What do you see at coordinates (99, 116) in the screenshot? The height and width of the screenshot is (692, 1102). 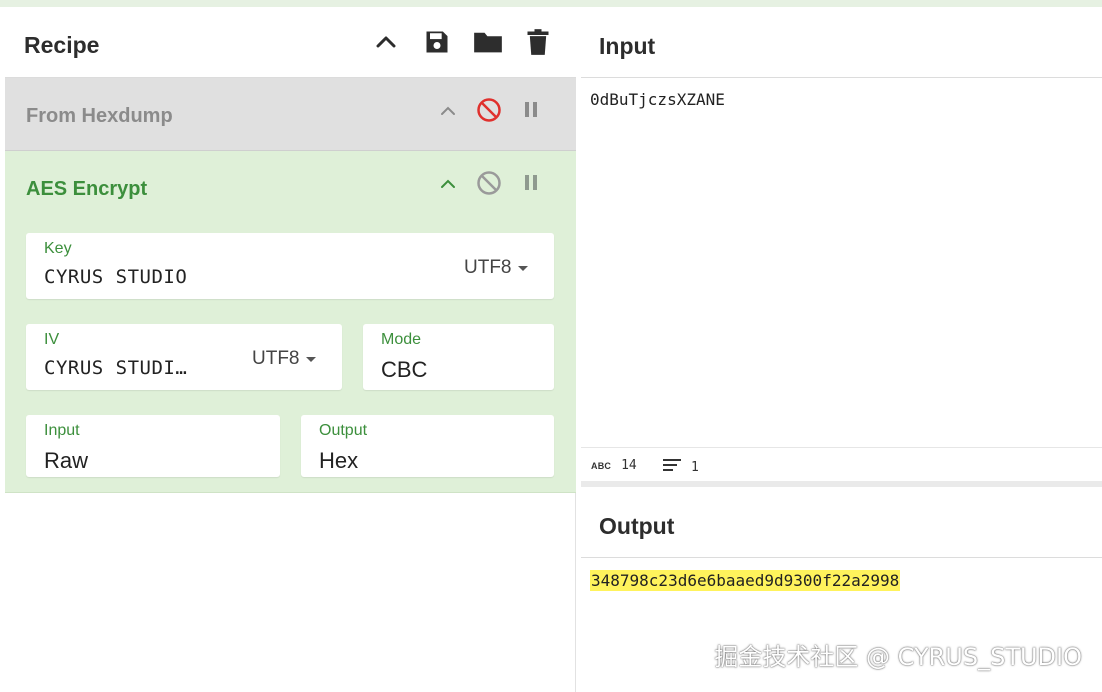 I see `operation-title: From Hexdump` at bounding box center [99, 116].